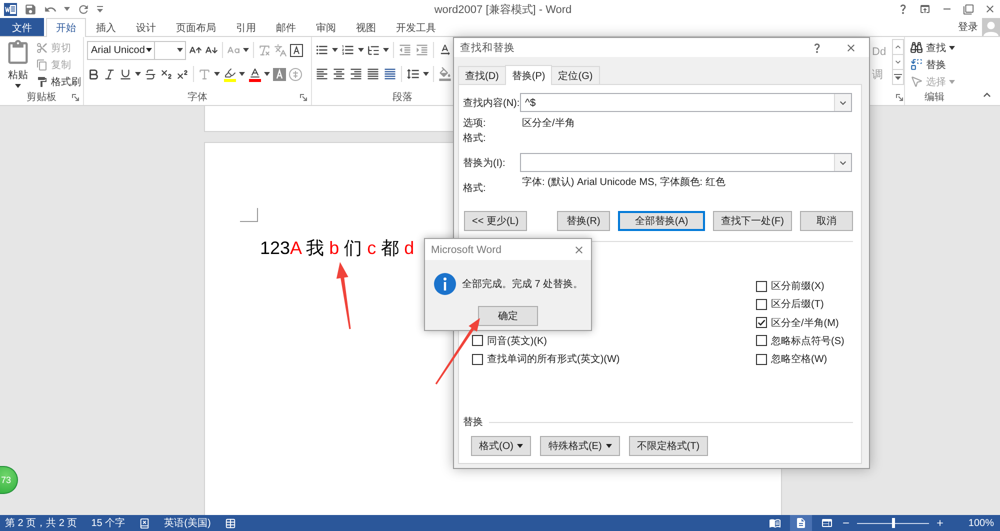  What do you see at coordinates (125, 74) in the screenshot?
I see `underline-icon` at bounding box center [125, 74].